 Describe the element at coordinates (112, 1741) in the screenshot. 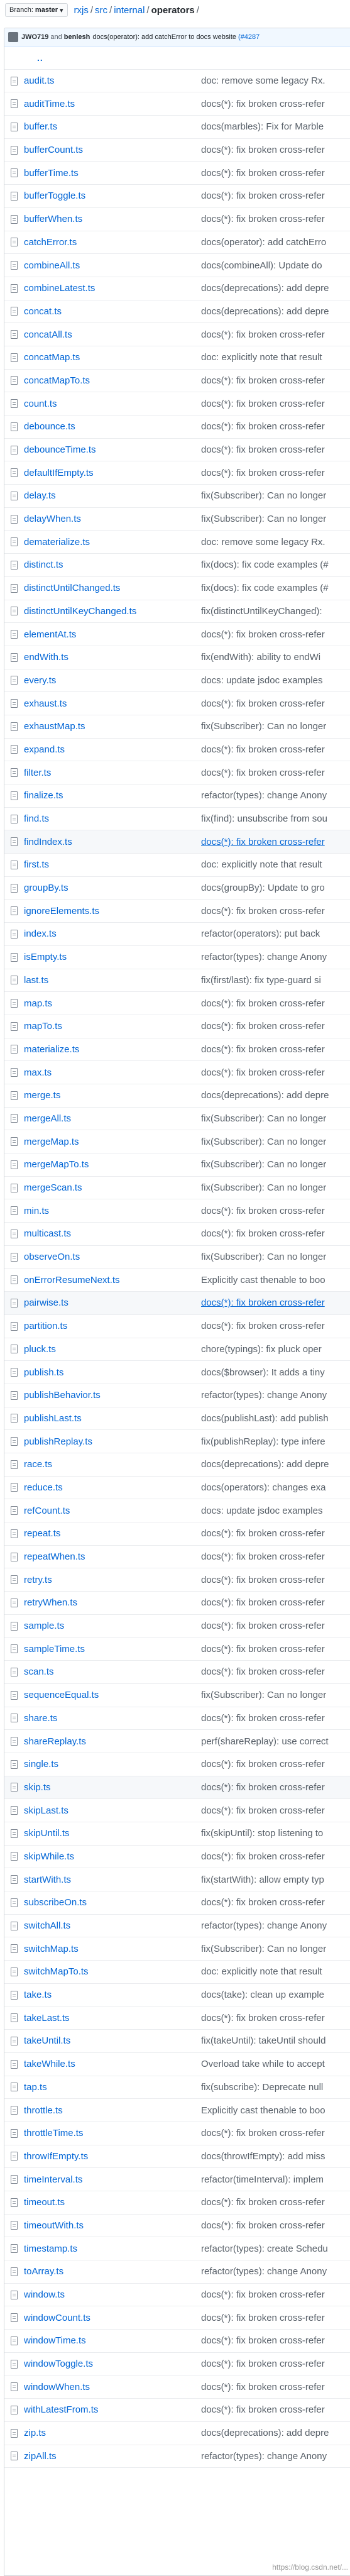

I see `file-name-link: shareReplay.ts` at that location.